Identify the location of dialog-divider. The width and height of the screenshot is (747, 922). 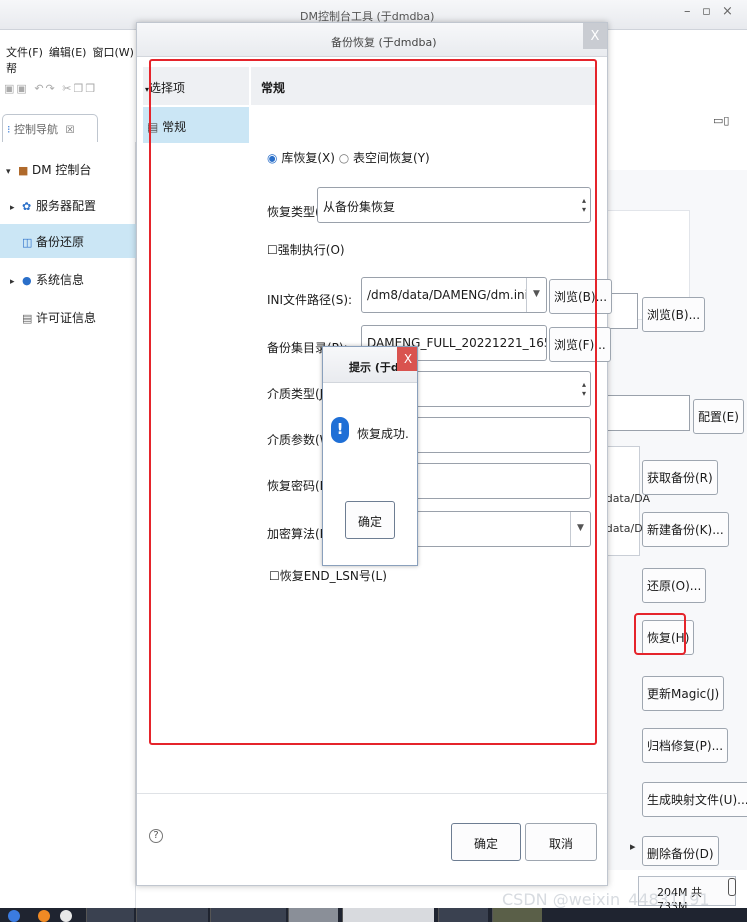
(372, 793).